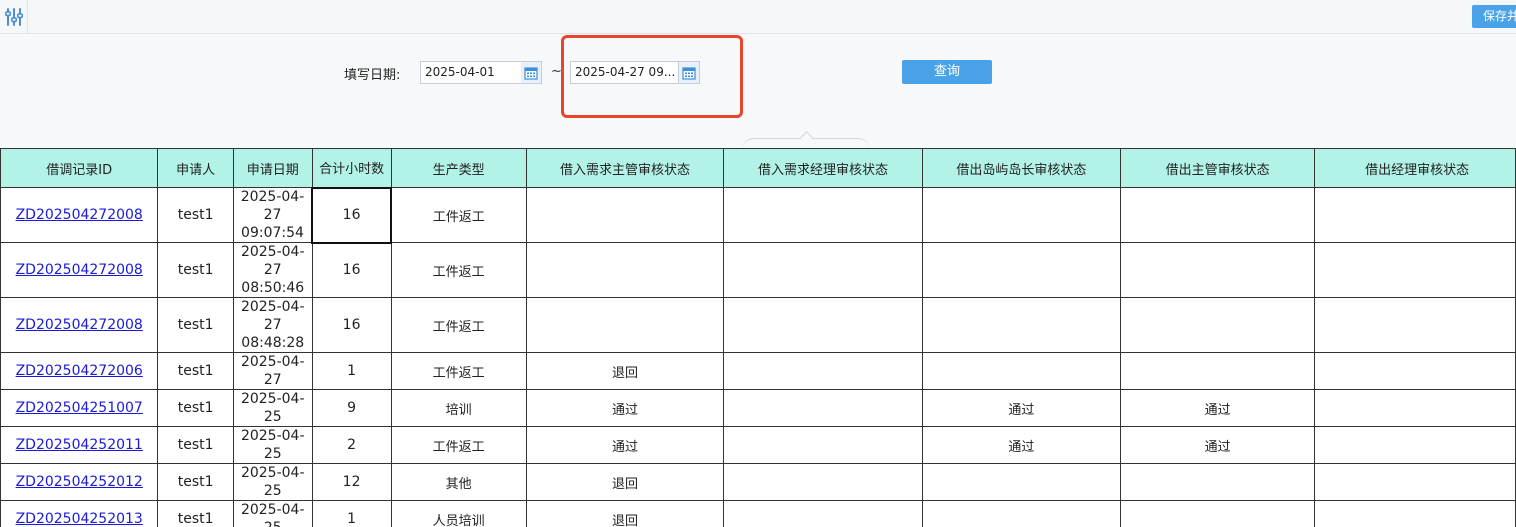 Image resolution: width=1516 pixels, height=527 pixels. Describe the element at coordinates (471, 72) in the screenshot. I see `start-date-input: 2025-04-01` at that location.